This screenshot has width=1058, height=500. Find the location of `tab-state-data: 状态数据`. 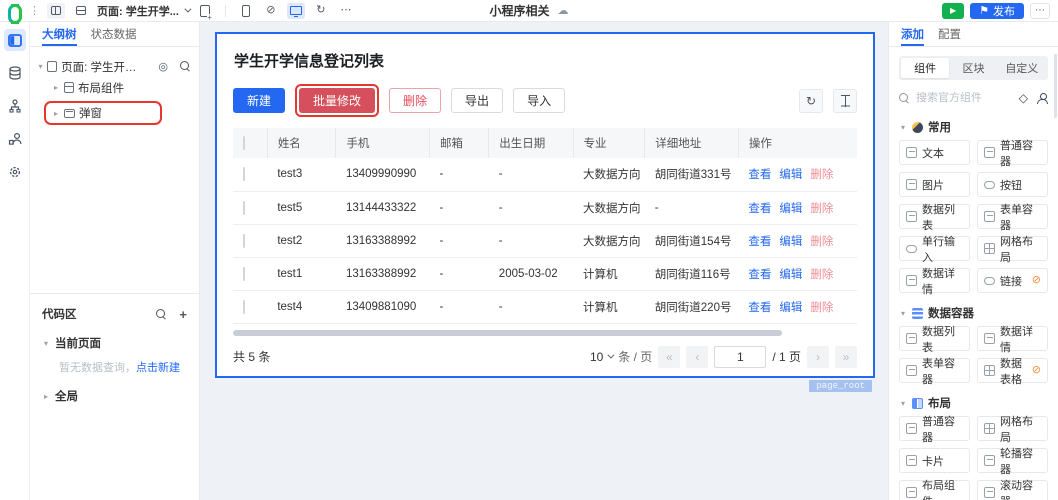

tab-state-data: 状态数据 is located at coordinates (114, 34).